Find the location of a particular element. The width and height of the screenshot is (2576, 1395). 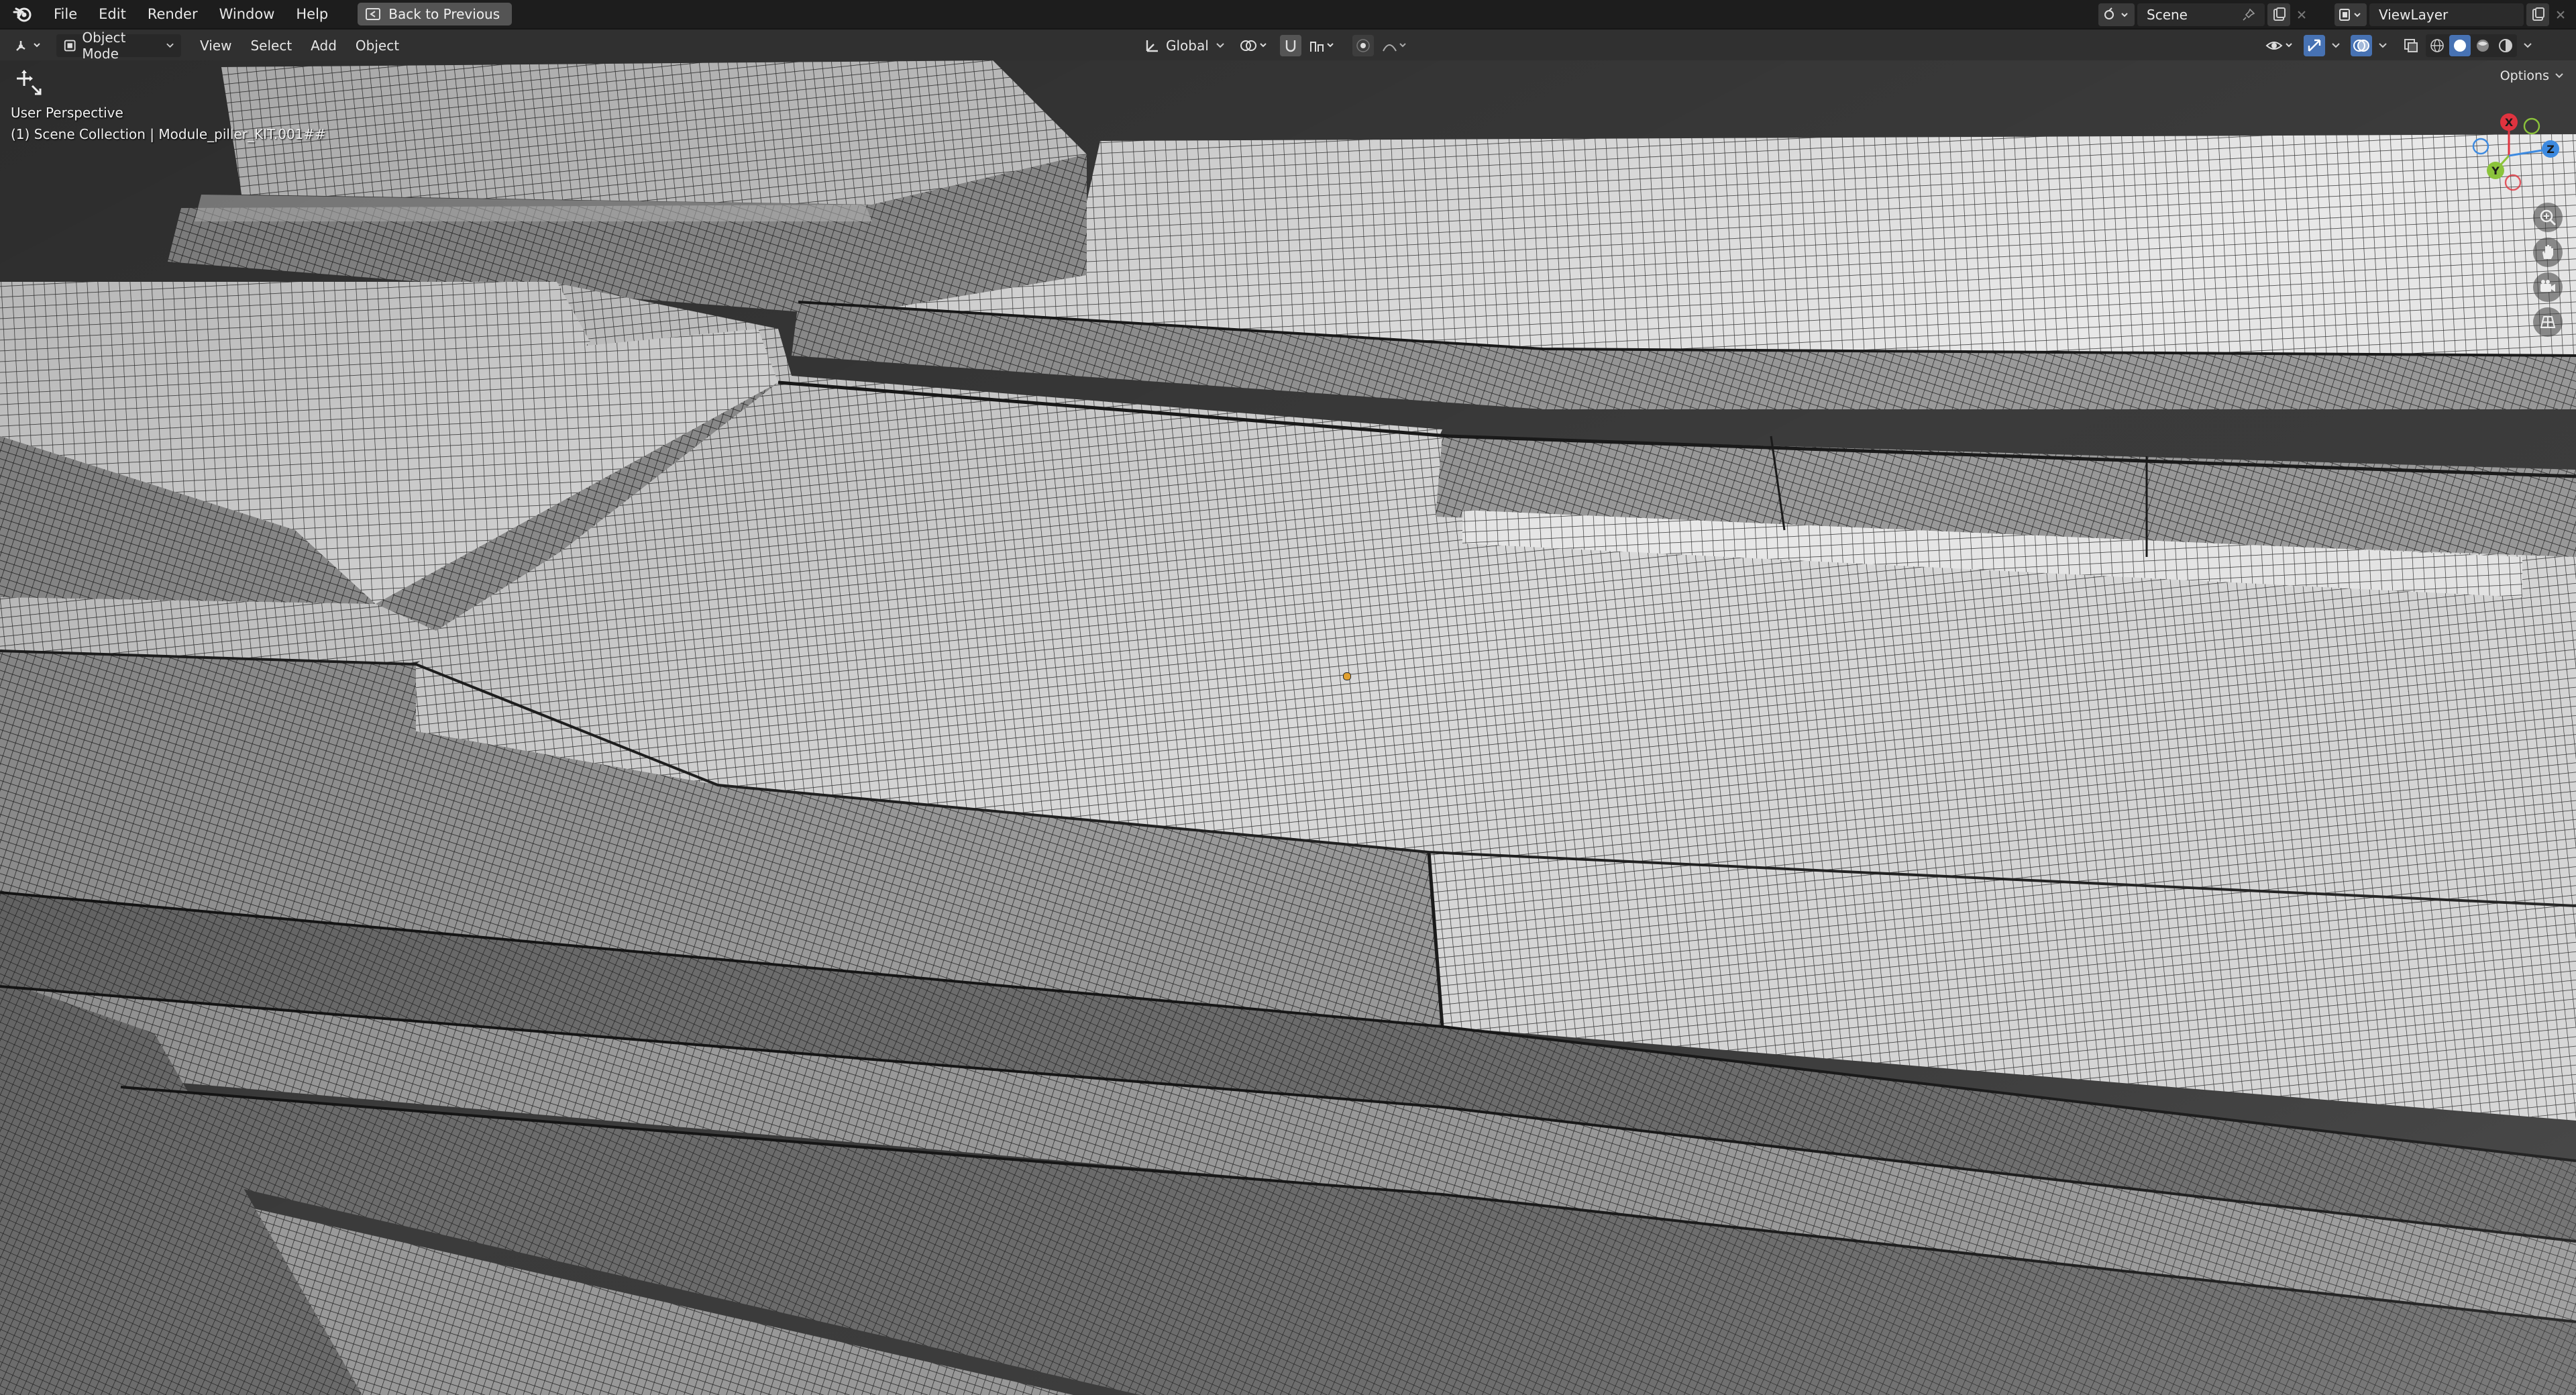

scene-selector: Scene is located at coordinates (2205, 14).